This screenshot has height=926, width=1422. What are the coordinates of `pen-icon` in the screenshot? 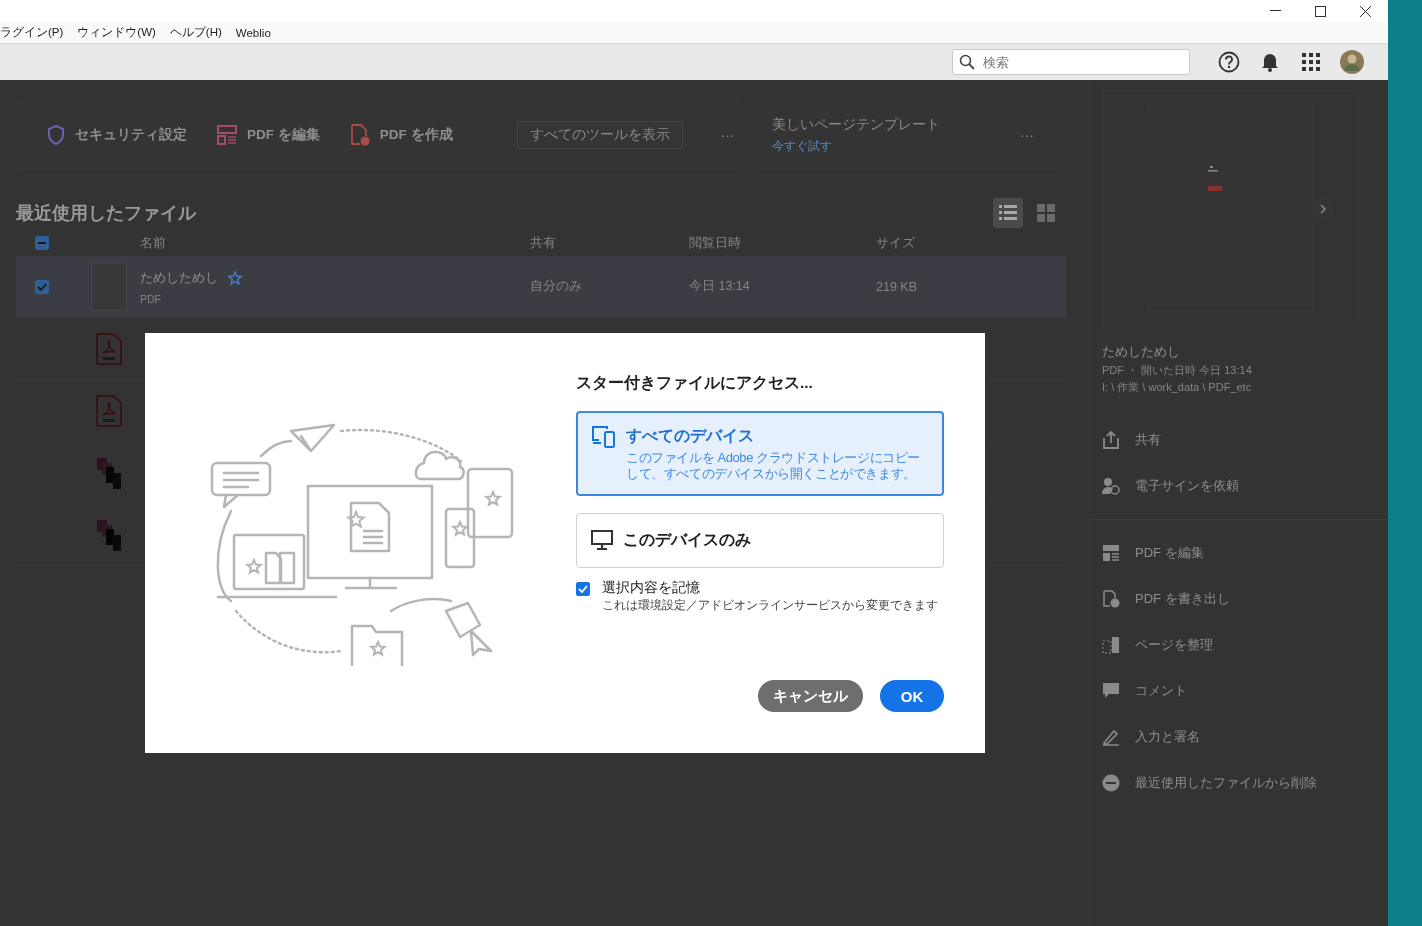 It's located at (1111, 737).